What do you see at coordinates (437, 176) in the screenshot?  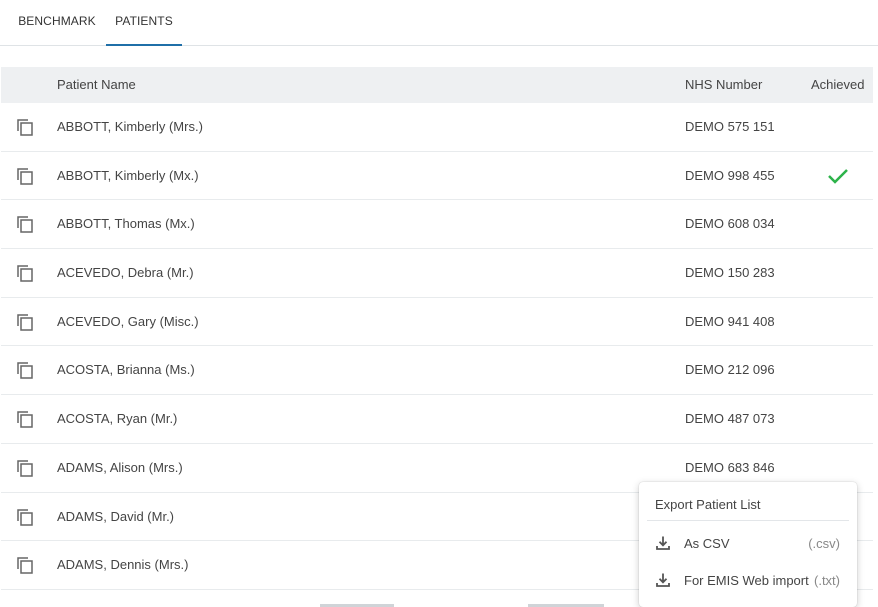 I see `table-row: ABBOTT, Kimberly (Mx.) DEMO 998 455` at bounding box center [437, 176].